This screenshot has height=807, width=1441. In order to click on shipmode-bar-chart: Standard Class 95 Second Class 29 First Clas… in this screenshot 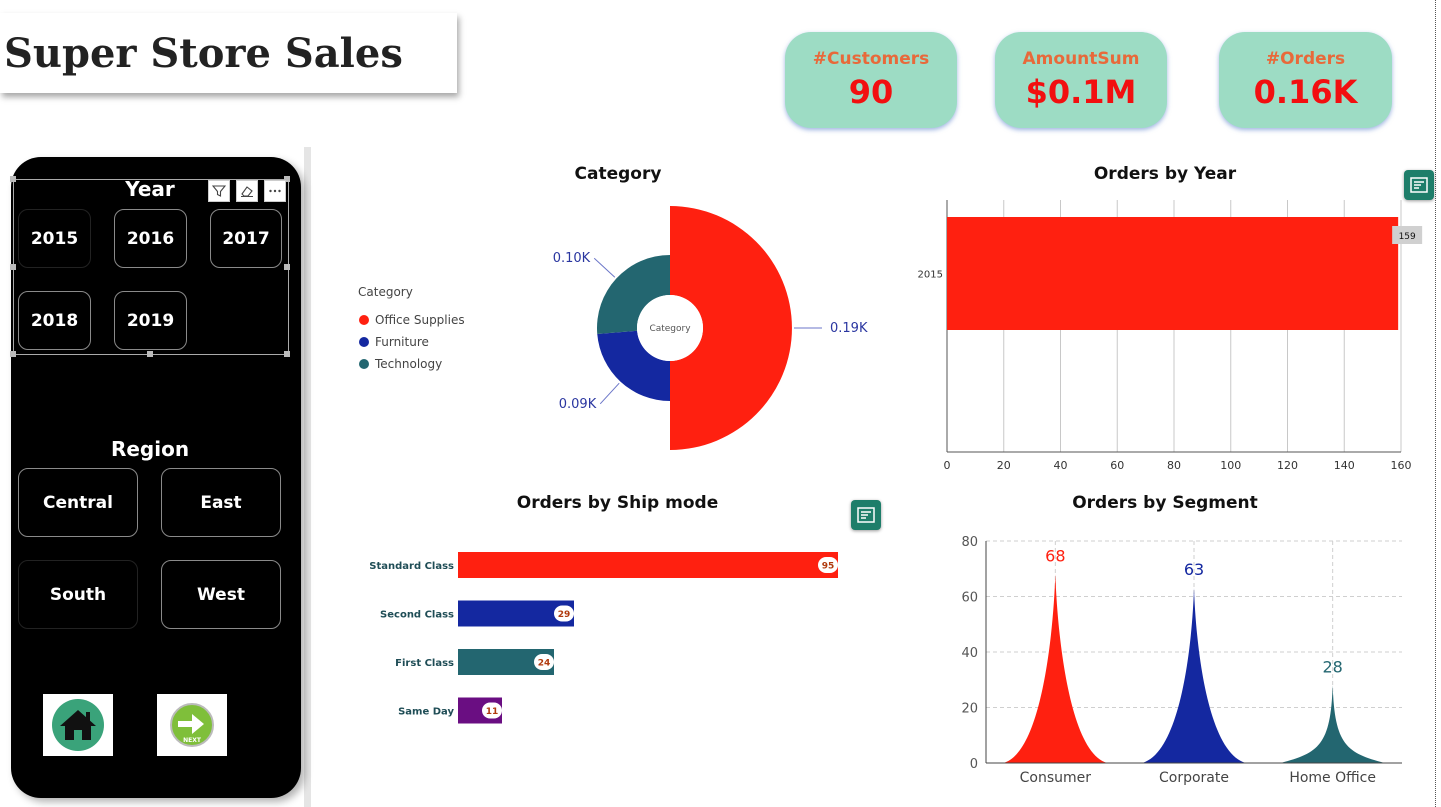, I will do `click(603, 638)`.